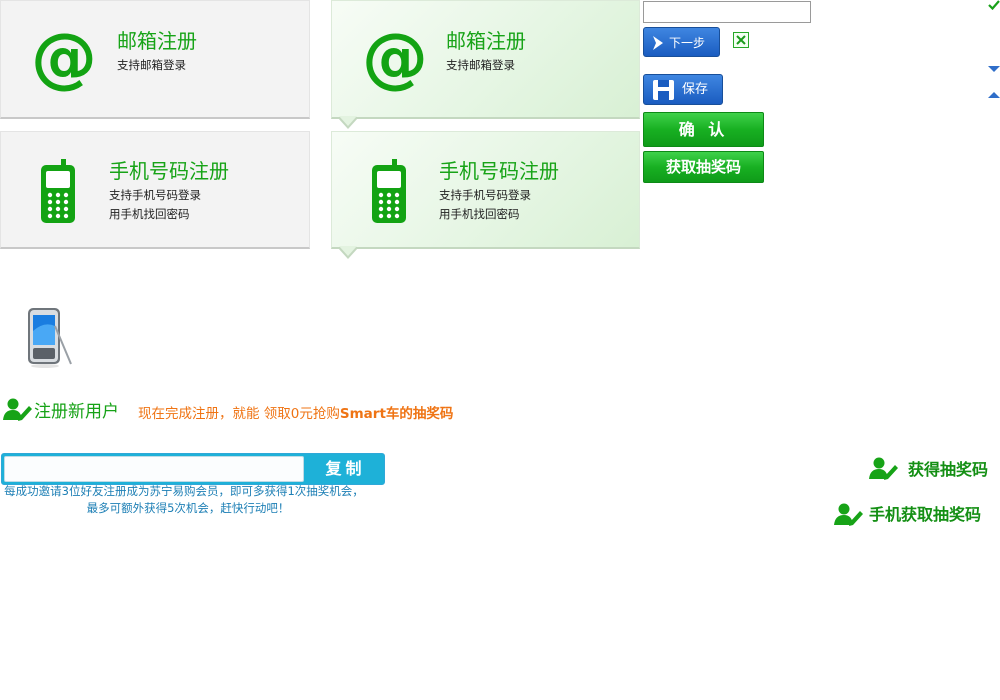  I want to click on next-step-button: 下一步, so click(681, 42).